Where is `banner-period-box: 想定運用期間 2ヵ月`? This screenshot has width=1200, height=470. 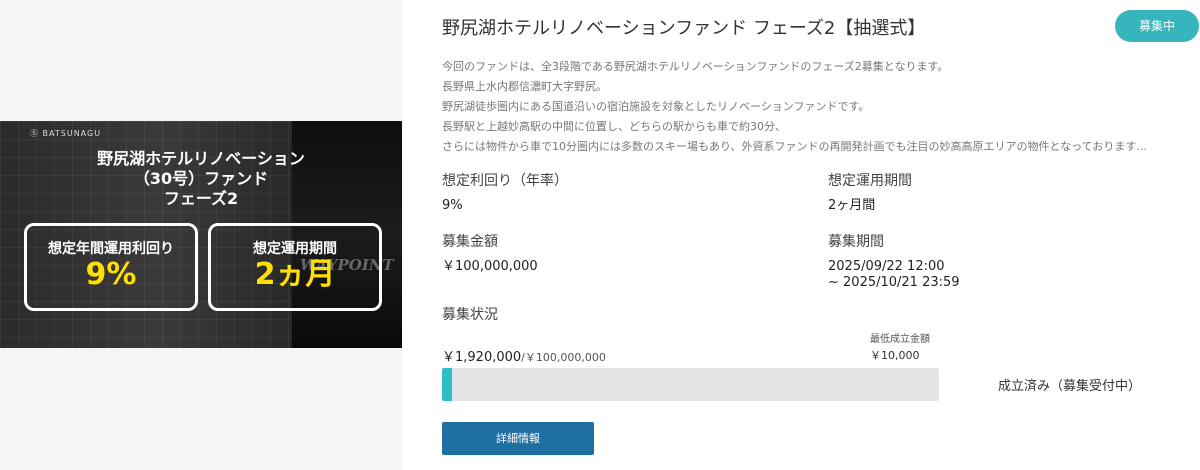
banner-period-box: 想定運用期間 2ヵ月 is located at coordinates (295, 267).